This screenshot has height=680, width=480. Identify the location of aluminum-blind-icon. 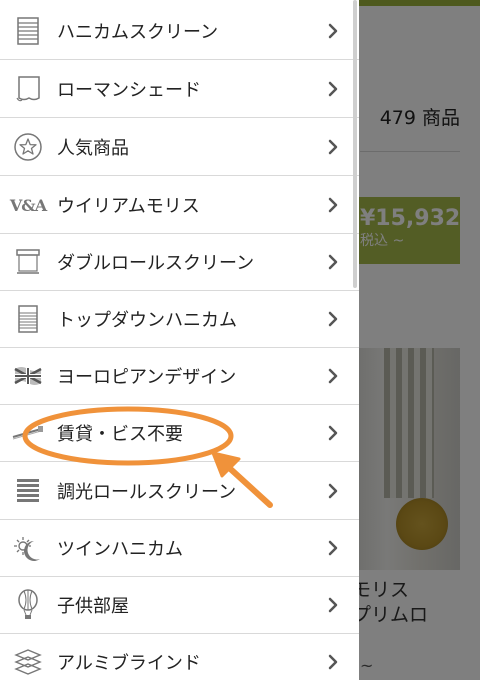
(28, 662).